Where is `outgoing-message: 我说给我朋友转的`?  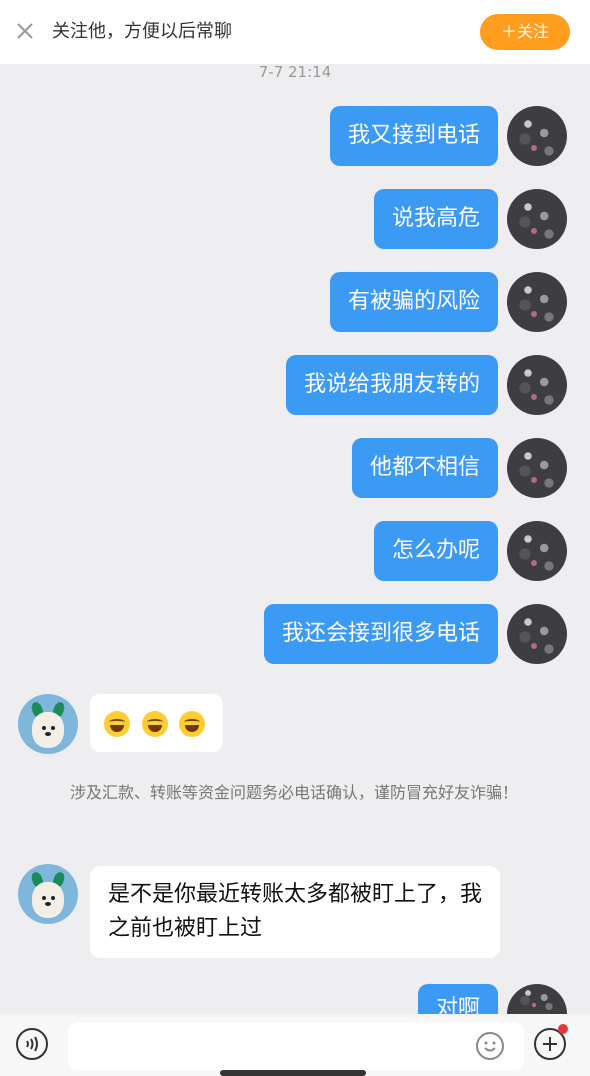 outgoing-message: 我说给我朋友转的 is located at coordinates (391, 385).